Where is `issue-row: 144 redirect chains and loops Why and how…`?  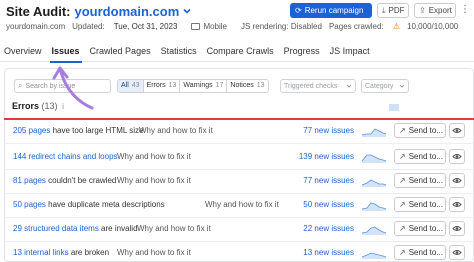 issue-row: 144 redirect chains and loops Why and how… is located at coordinates (239, 158).